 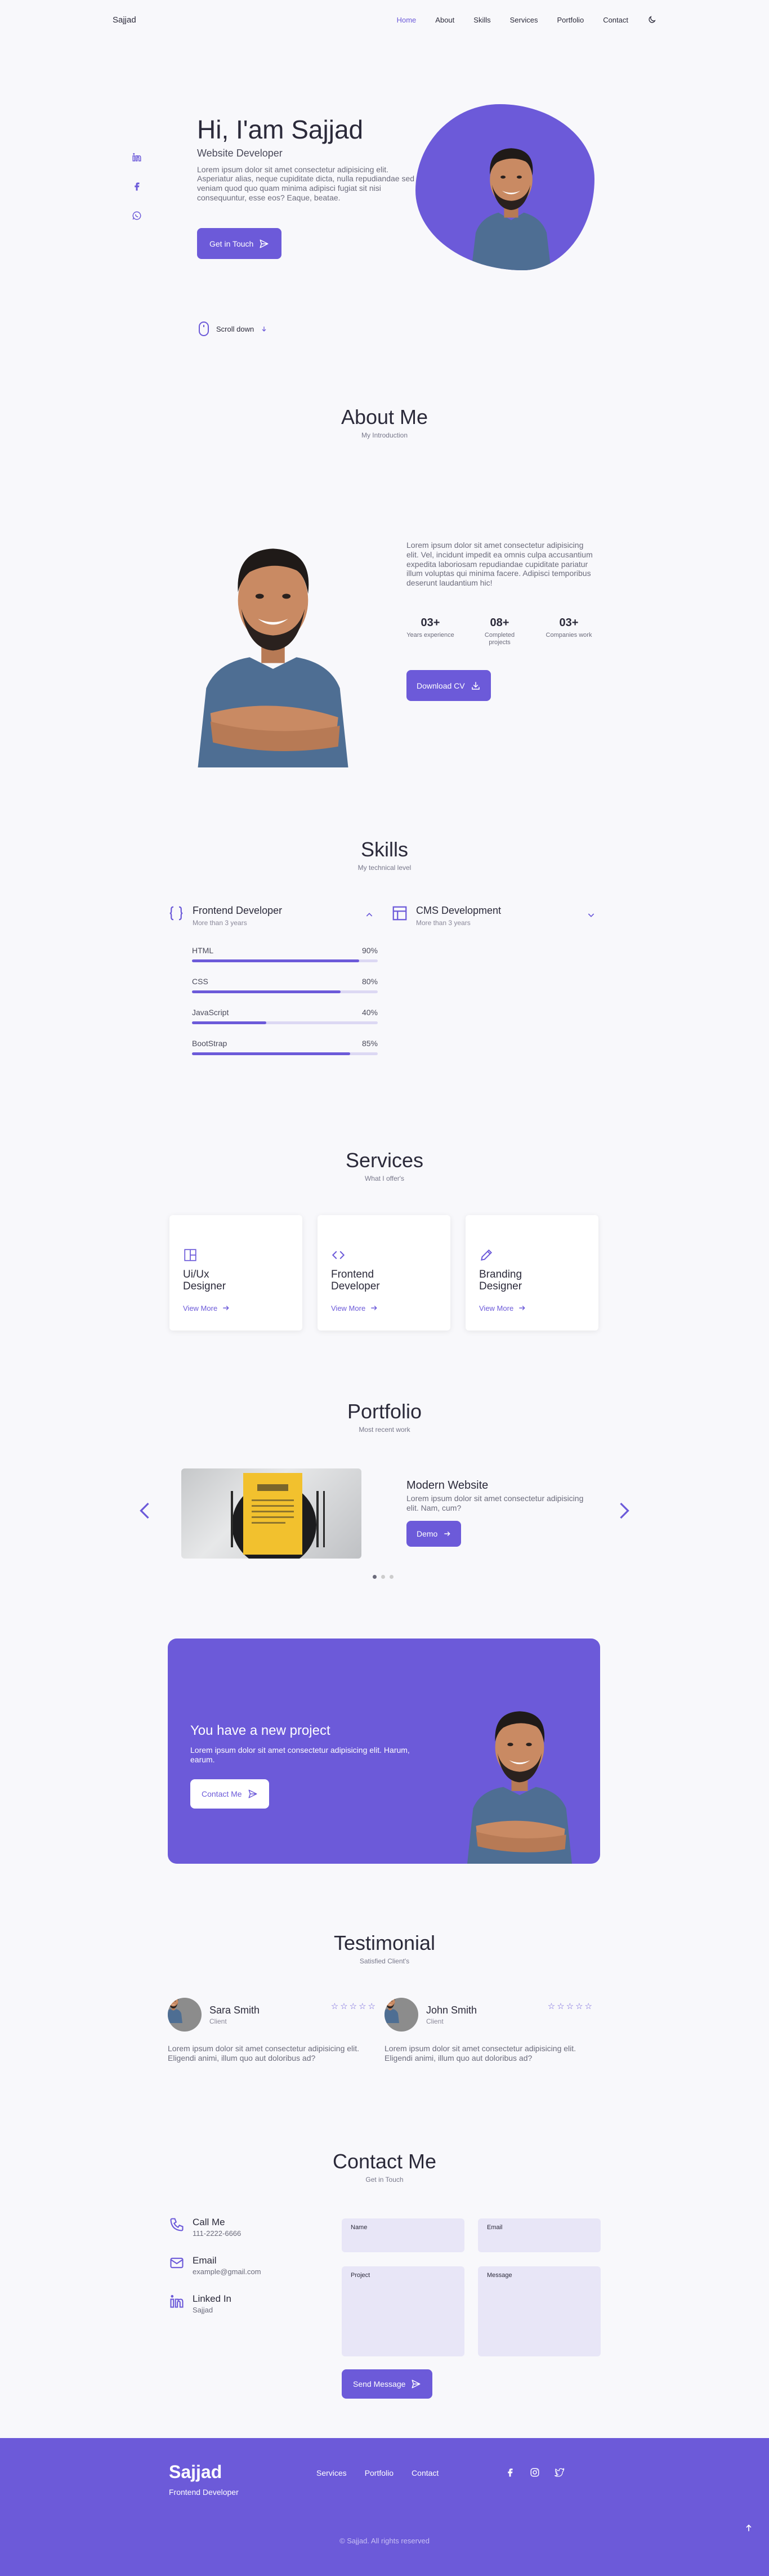 I want to click on skill-bar-bootstrap: BootStrap 85%, so click(x=285, y=1047).